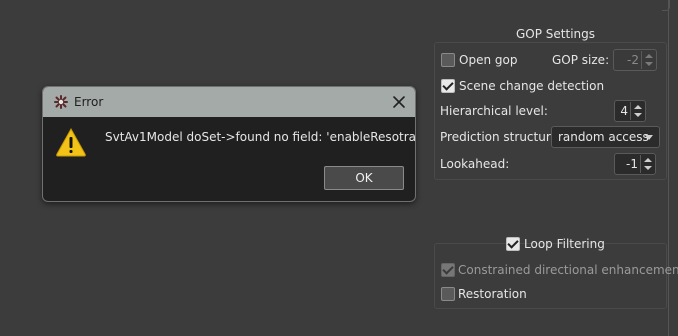  I want to click on lookahead-value: -1, so click(632, 164).